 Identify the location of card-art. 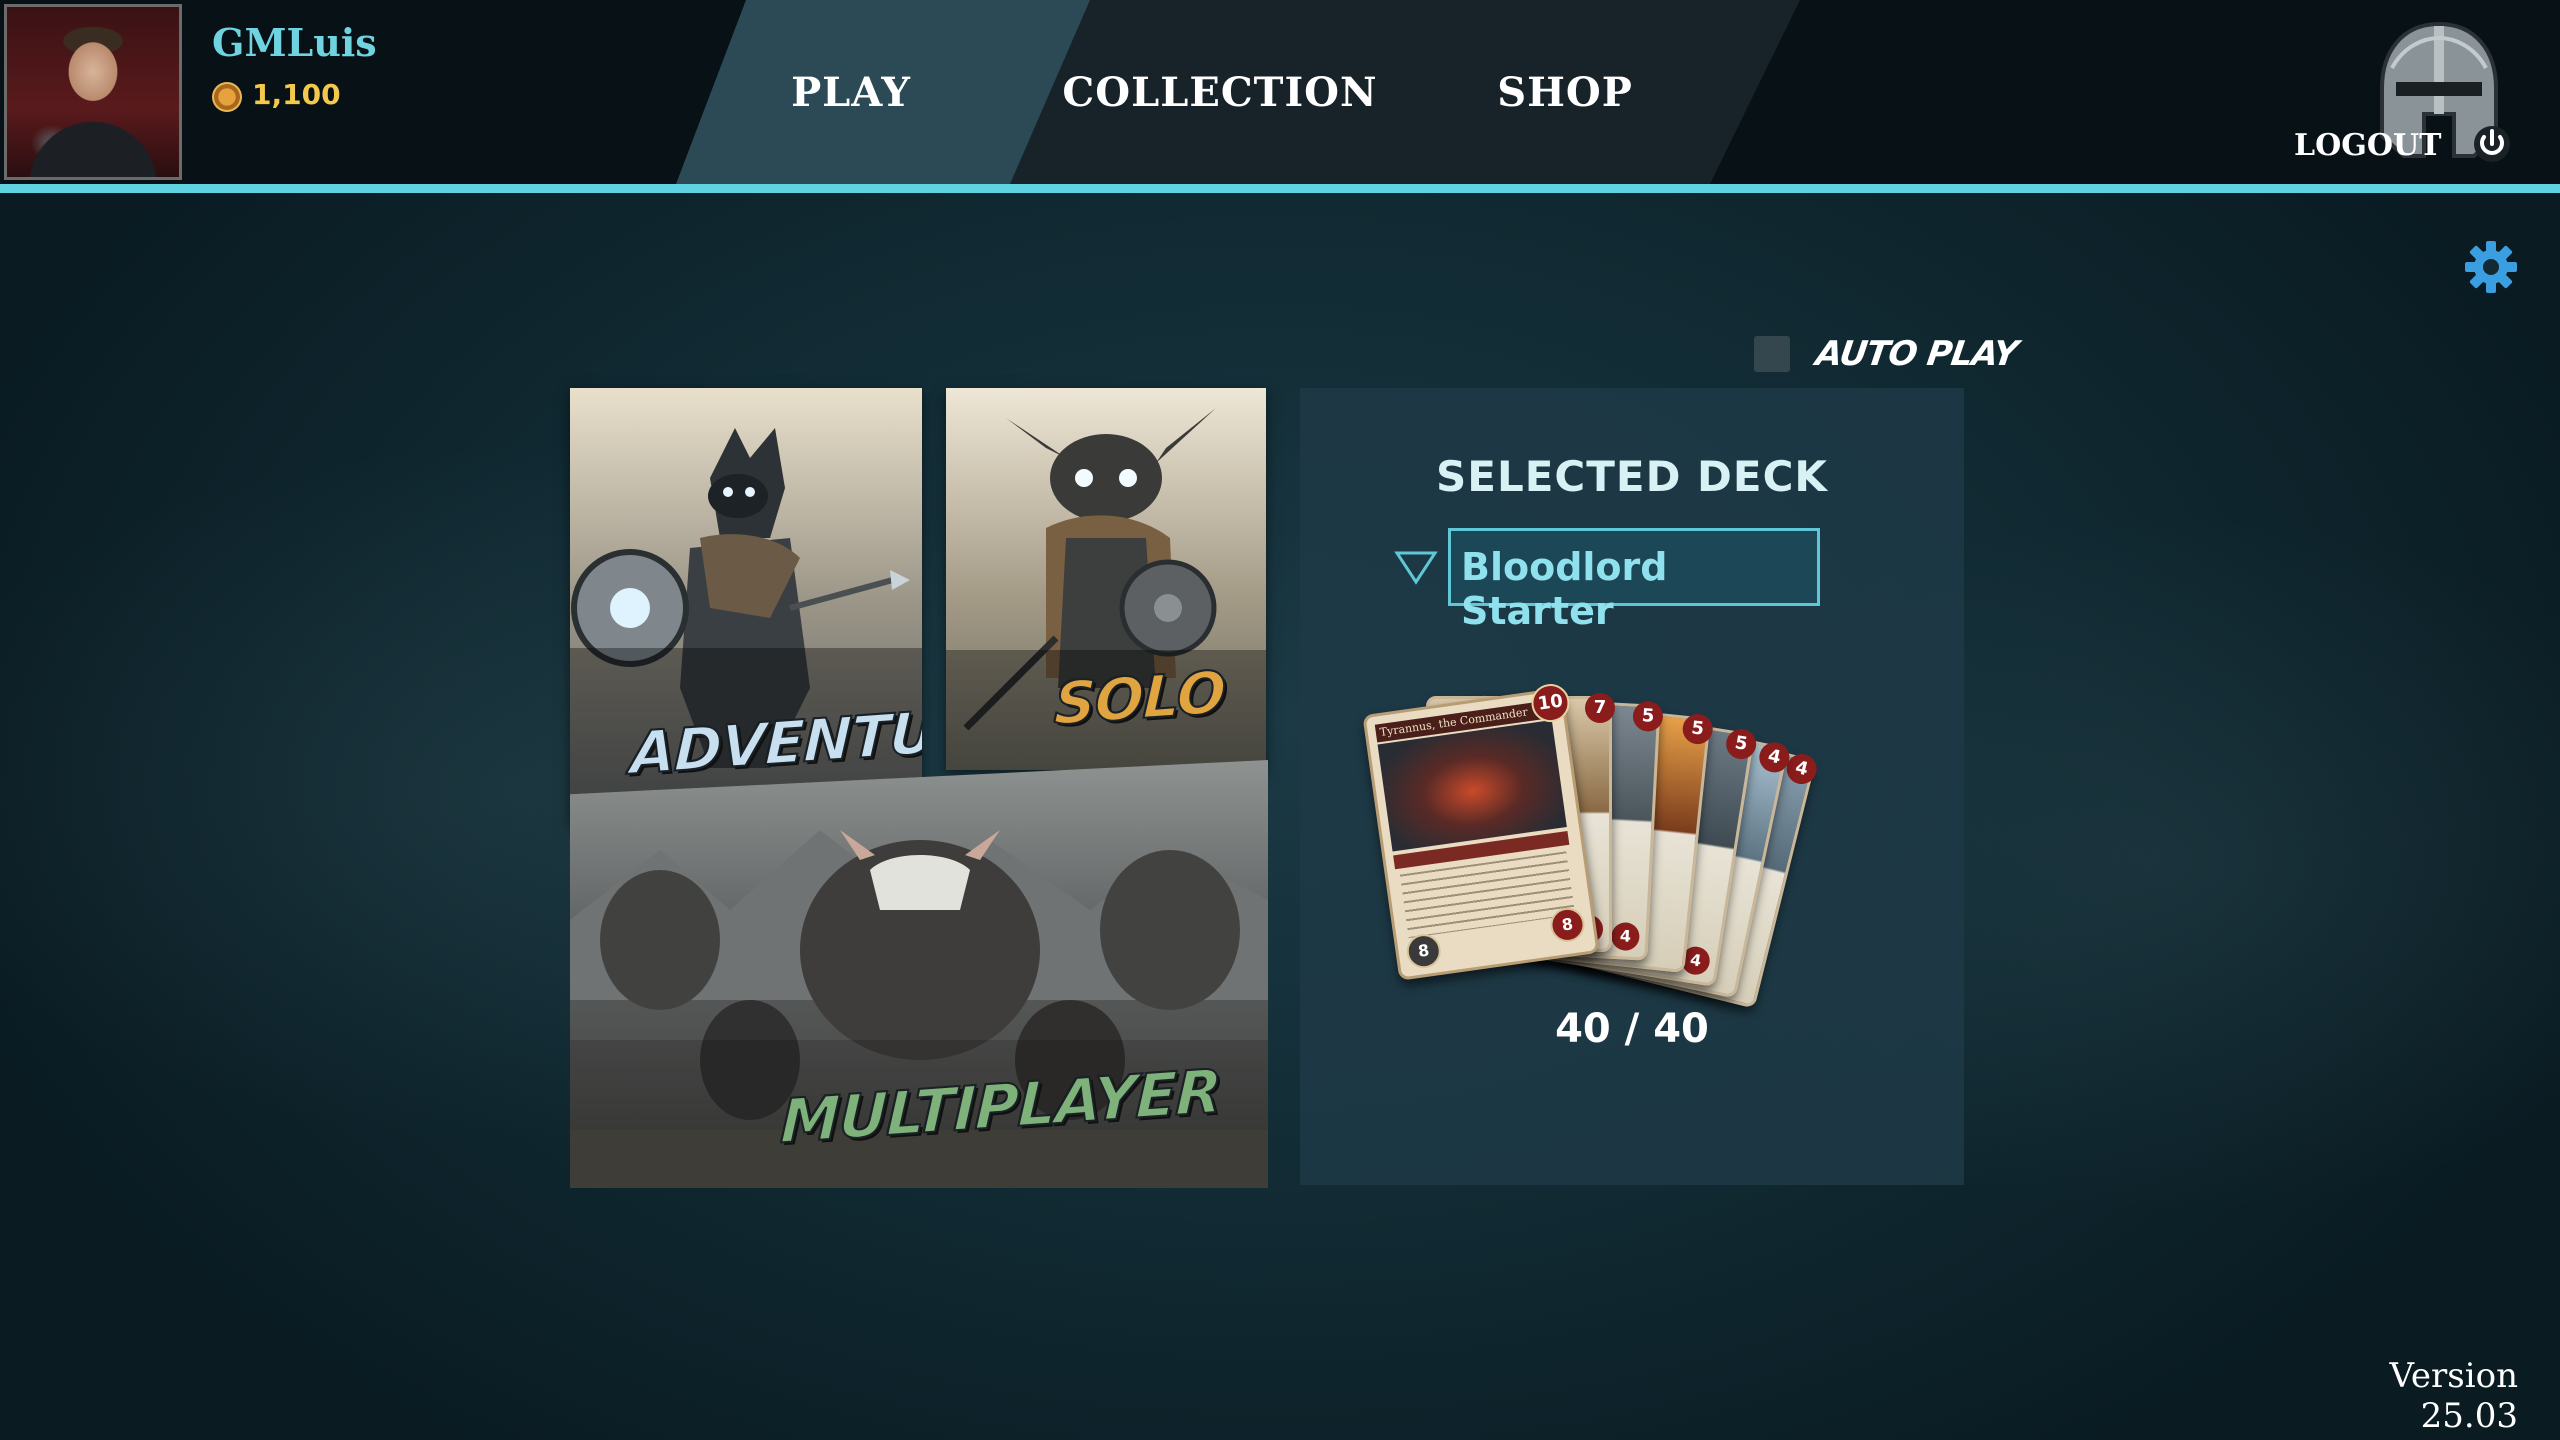
(1472, 786).